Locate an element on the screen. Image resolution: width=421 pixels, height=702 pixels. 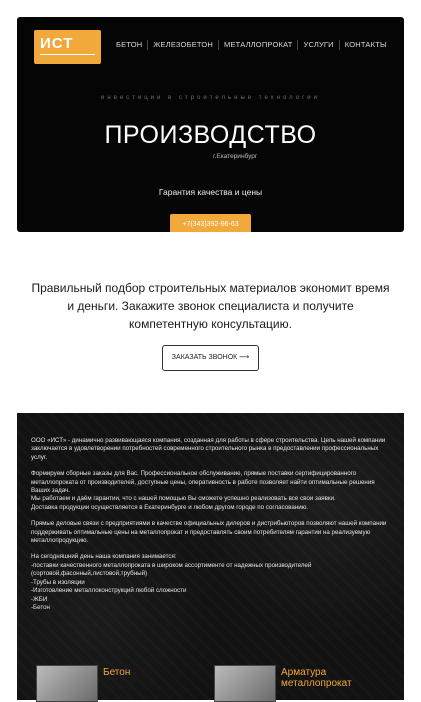
hero-guarantee: Гарантия качества и цены is located at coordinates (210, 192).